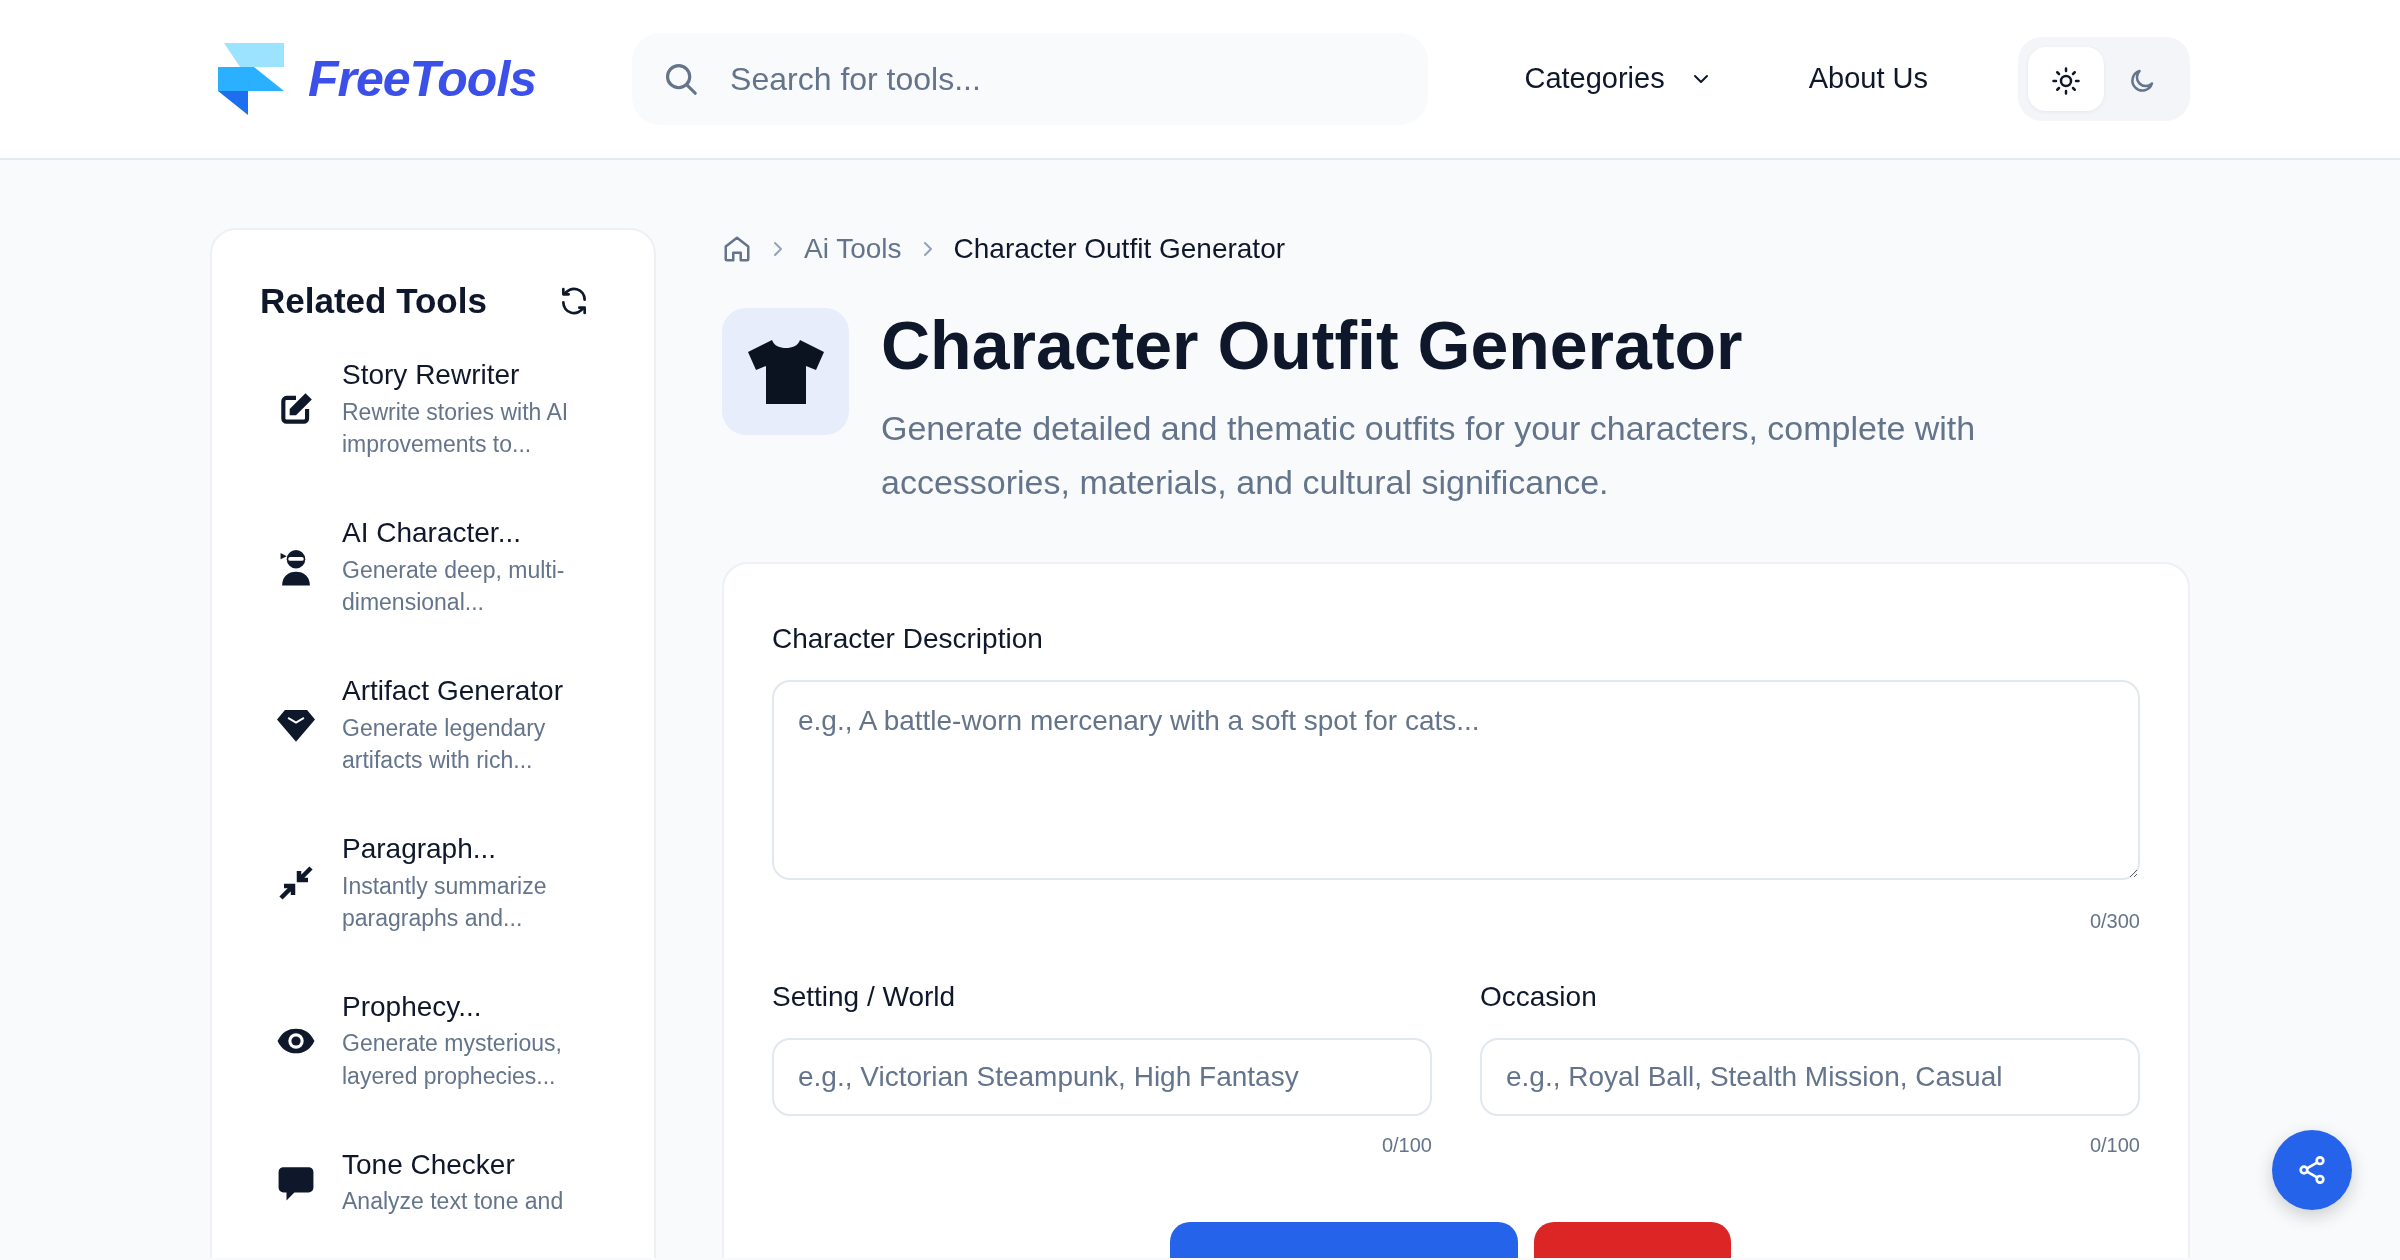 The image size is (2400, 1260). Describe the element at coordinates (1429, 455) in the screenshot. I see `page-subtitle: Generate detailed and thematic outfits for your characters, complete with accessories, materials, and cultural significance.` at that location.